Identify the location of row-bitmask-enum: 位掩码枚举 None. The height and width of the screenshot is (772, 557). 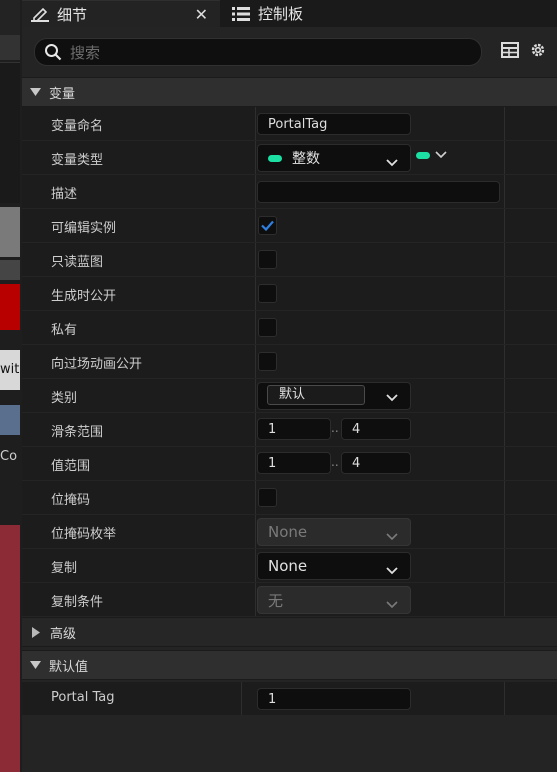
(289, 532).